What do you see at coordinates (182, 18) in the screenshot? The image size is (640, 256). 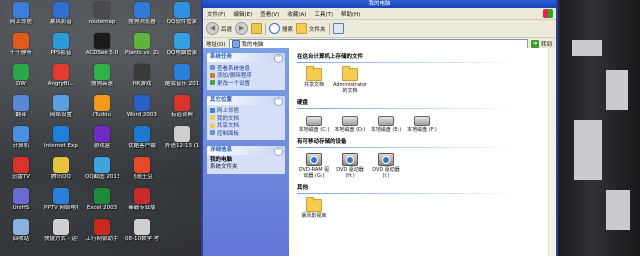 I see `desktop-icon: QQ软件管家` at bounding box center [182, 18].